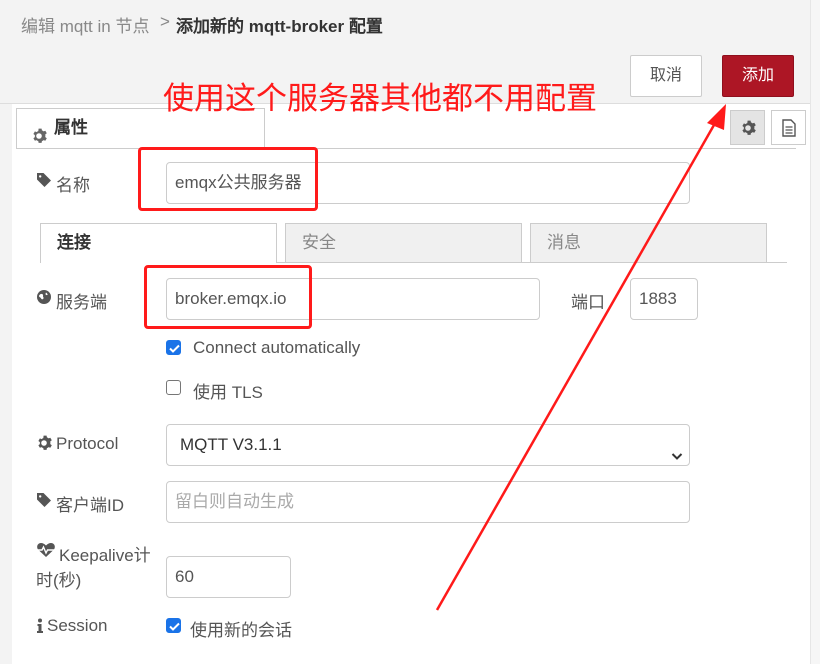 This screenshot has width=820, height=664. I want to click on server-label: 服务端, so click(81, 302).